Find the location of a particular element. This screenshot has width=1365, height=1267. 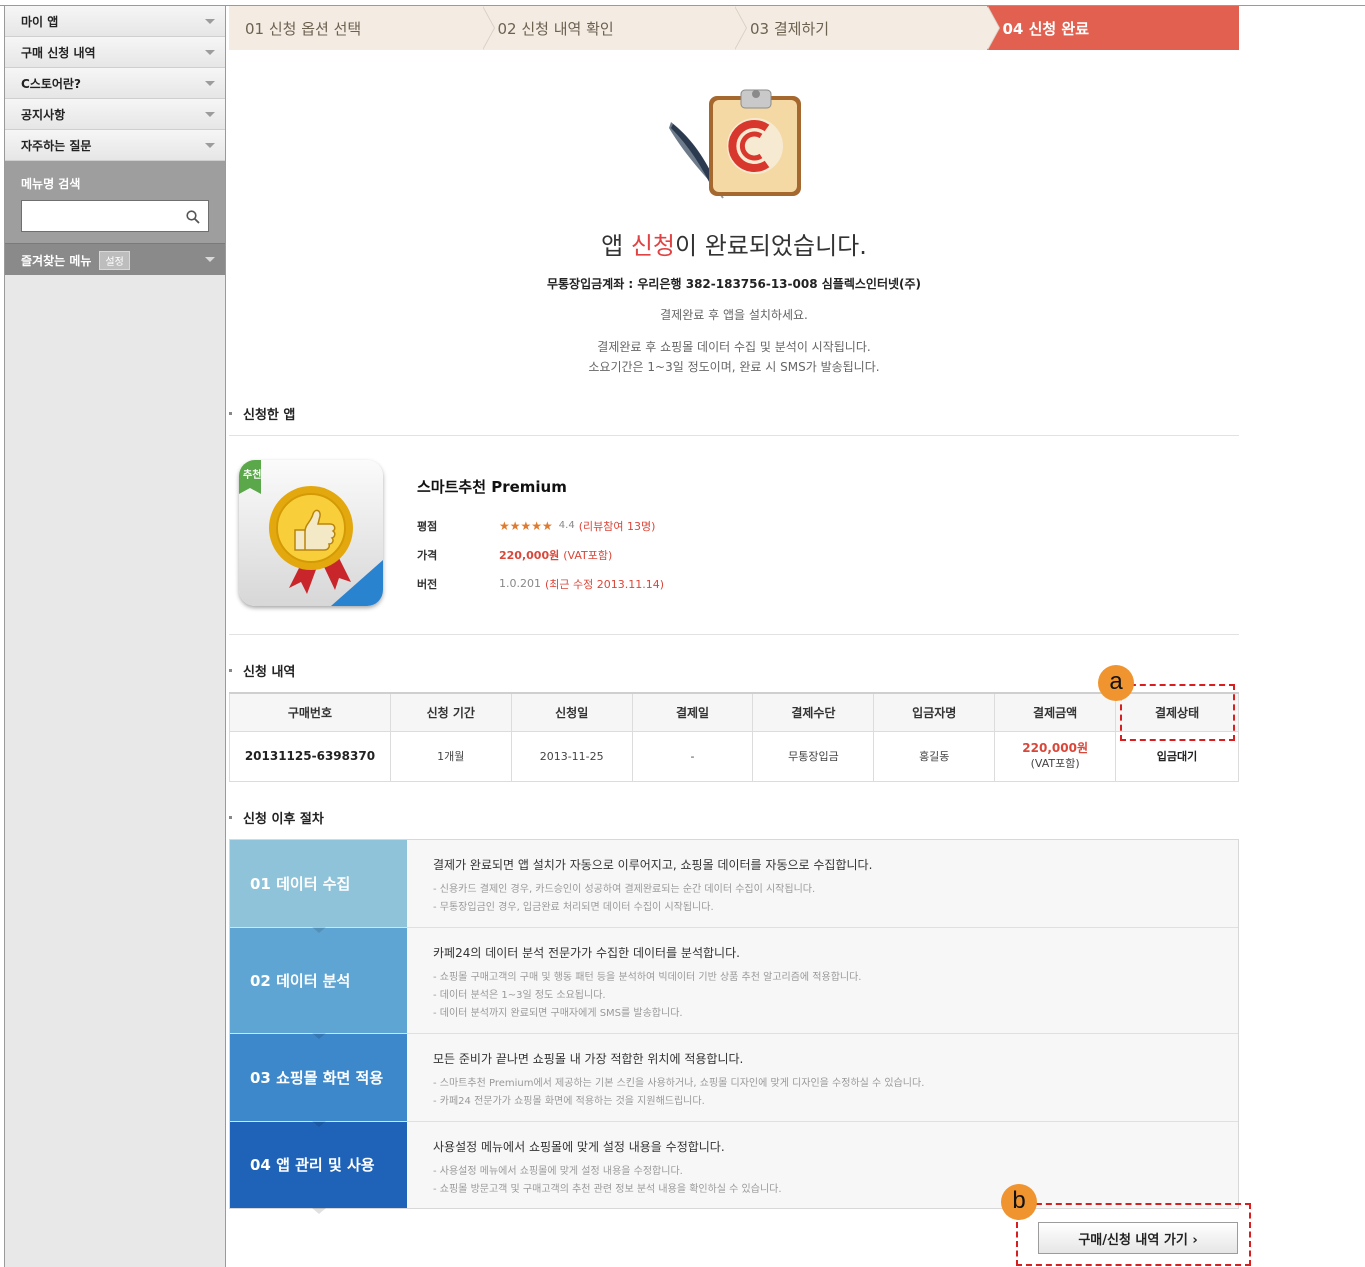

app-name: 스마트추천 Premium is located at coordinates (492, 487).